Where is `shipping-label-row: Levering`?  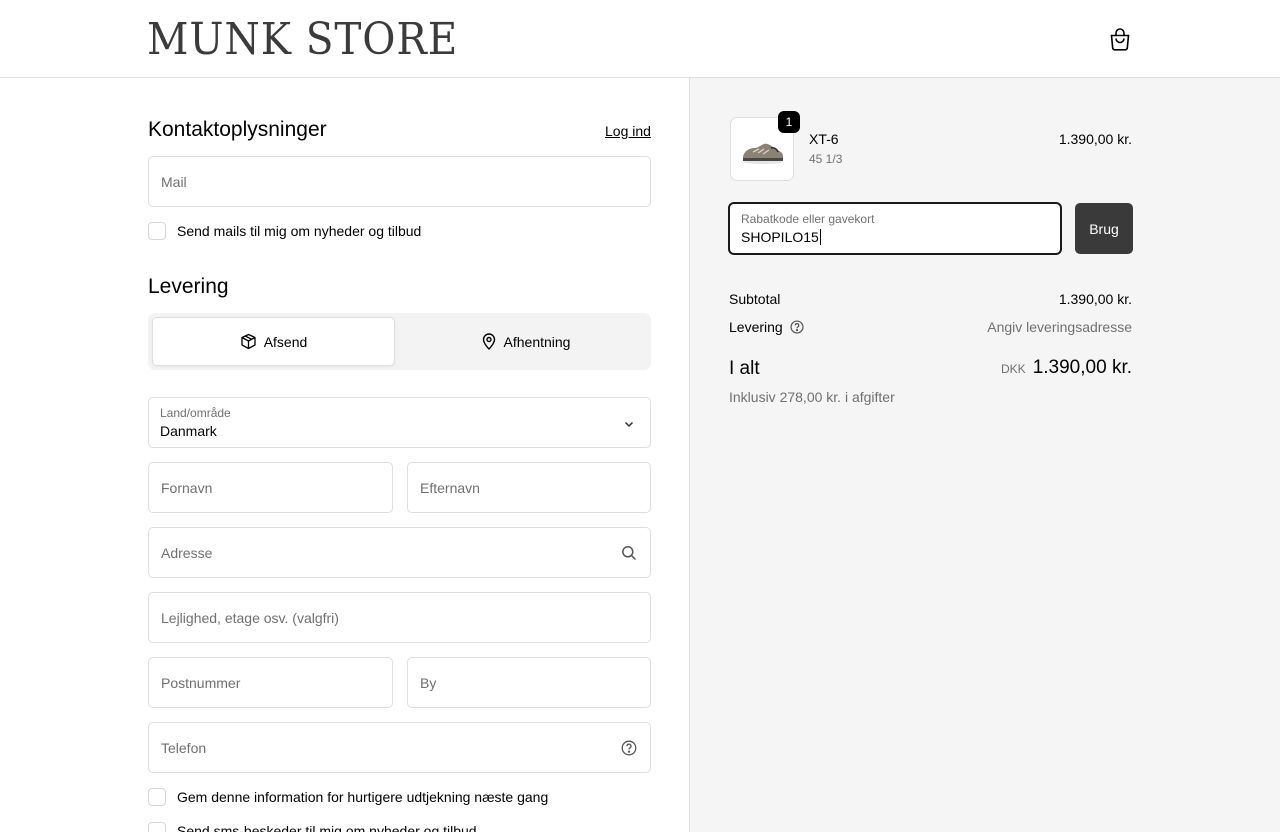 shipping-label-row: Levering is located at coordinates (766, 327).